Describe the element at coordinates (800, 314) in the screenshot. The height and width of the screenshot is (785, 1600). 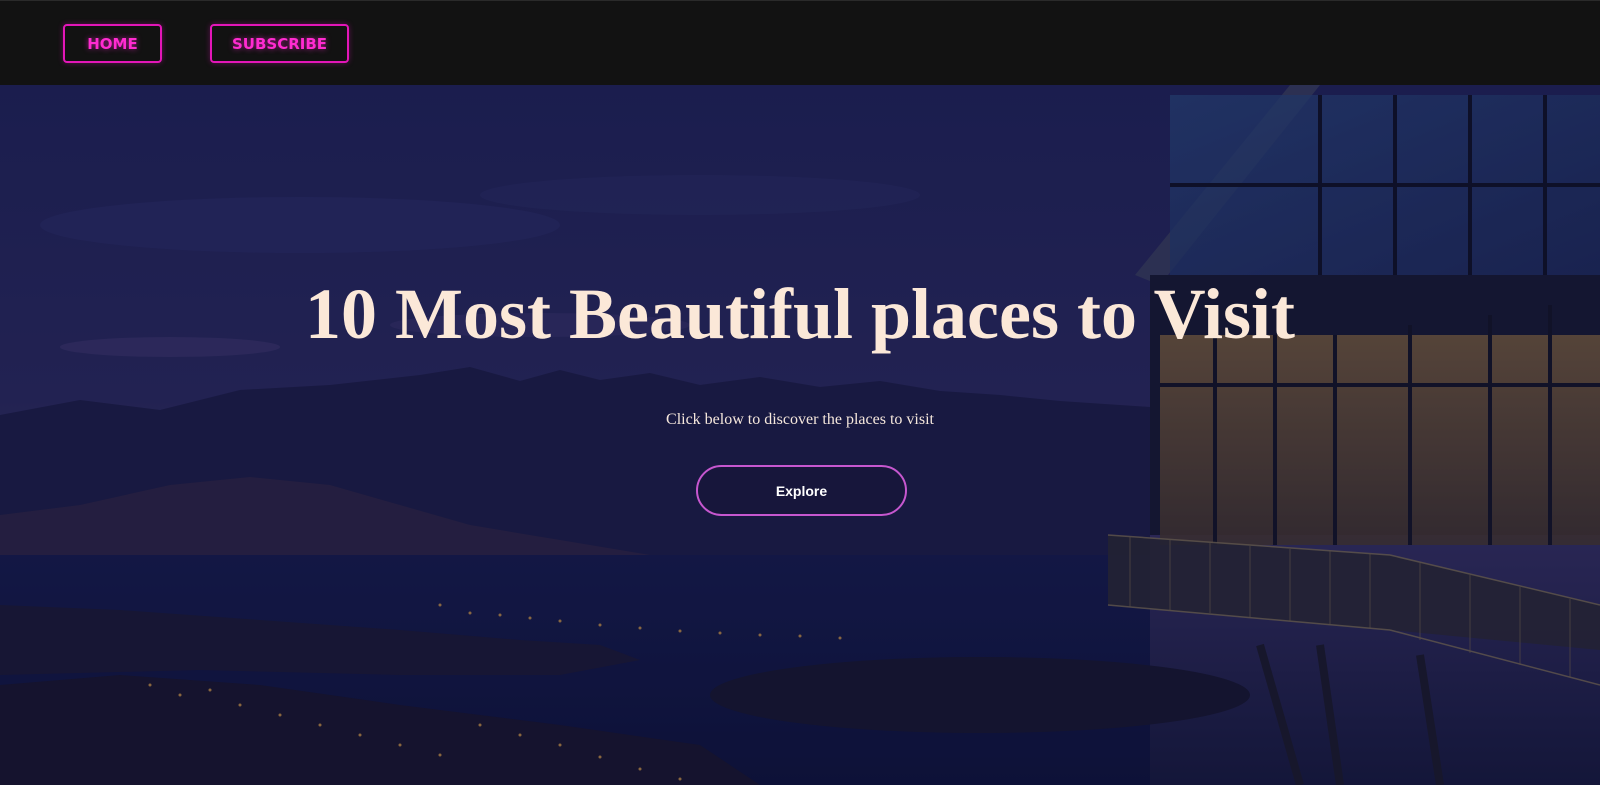
I see `hero-title: 10 Most Beautiful places to Visit` at that location.